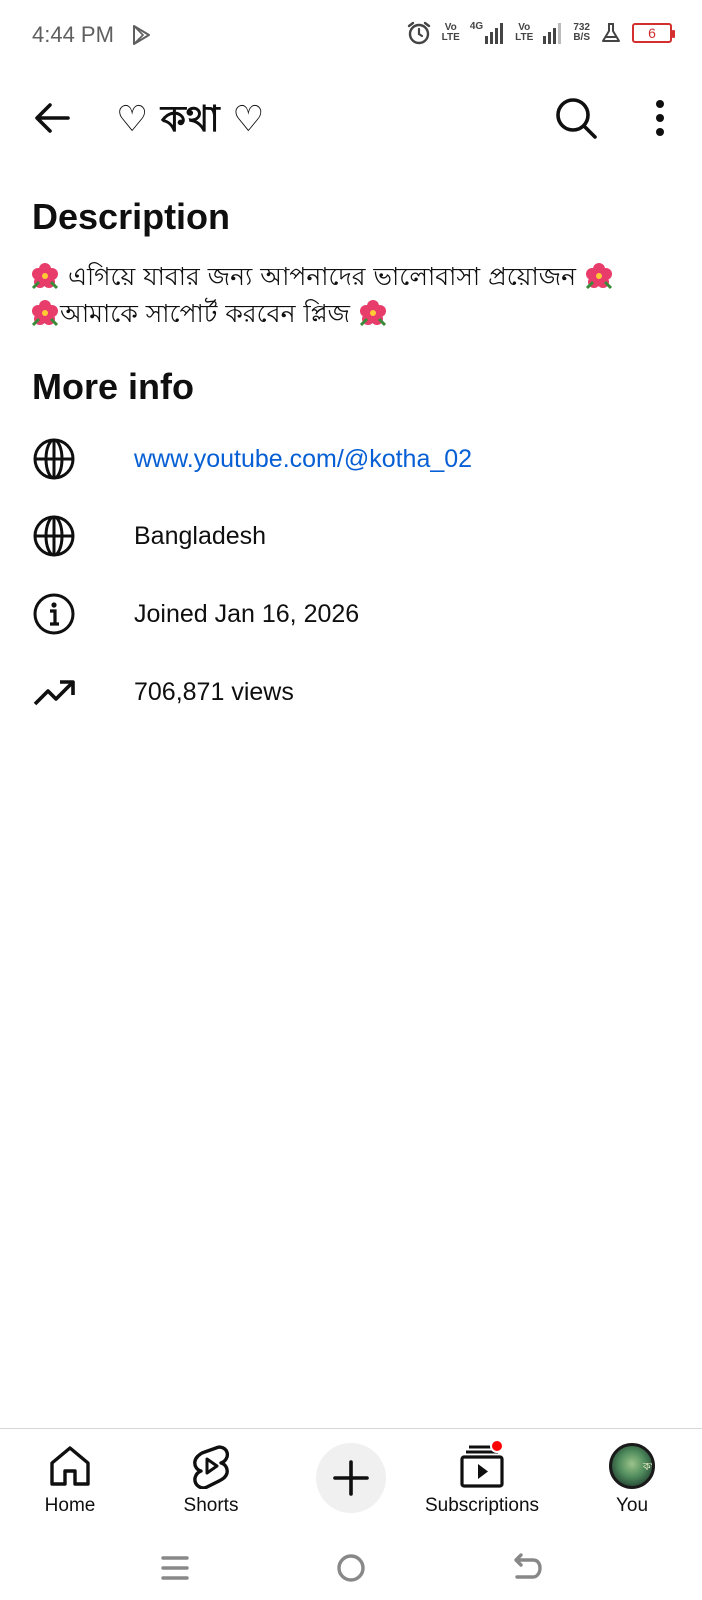 This screenshot has width=702, height=1600. Describe the element at coordinates (576, 118) in the screenshot. I see `search-icon` at that location.